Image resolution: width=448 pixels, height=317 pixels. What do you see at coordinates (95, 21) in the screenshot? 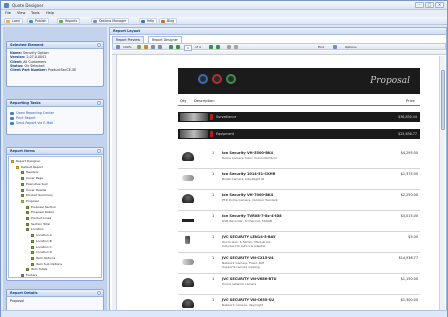
I see `gear-icon` at bounding box center [95, 21].